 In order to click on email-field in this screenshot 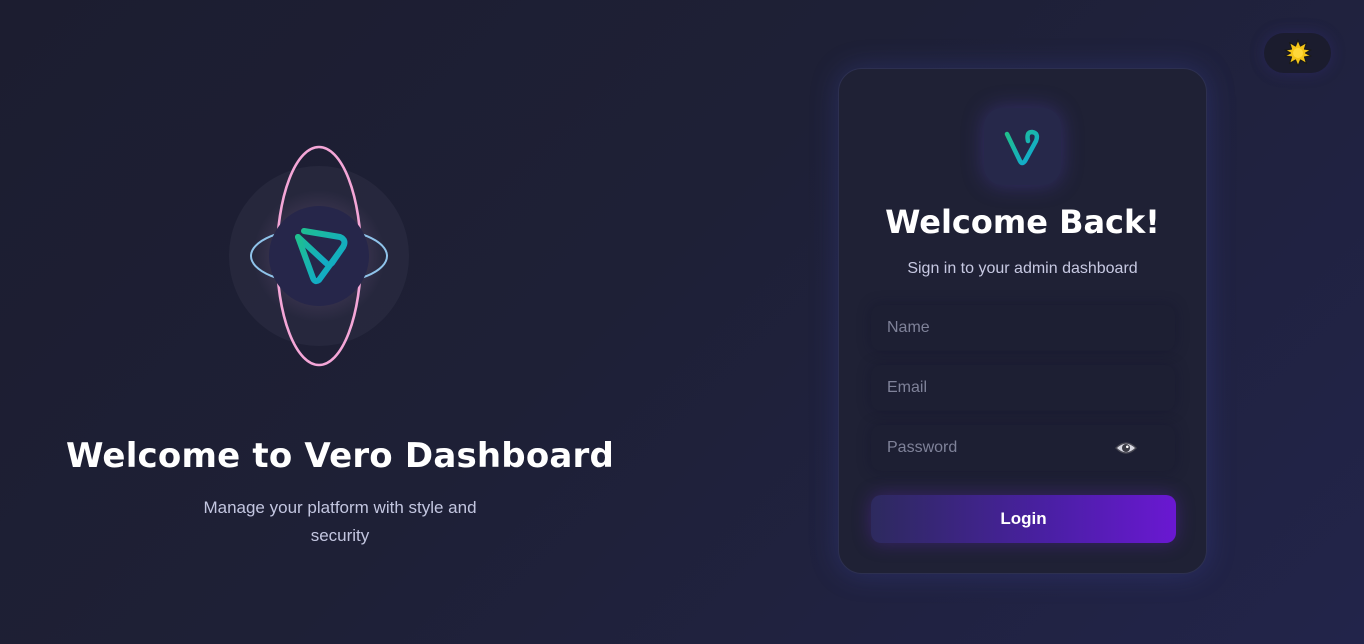, I will do `click(1023, 388)`.